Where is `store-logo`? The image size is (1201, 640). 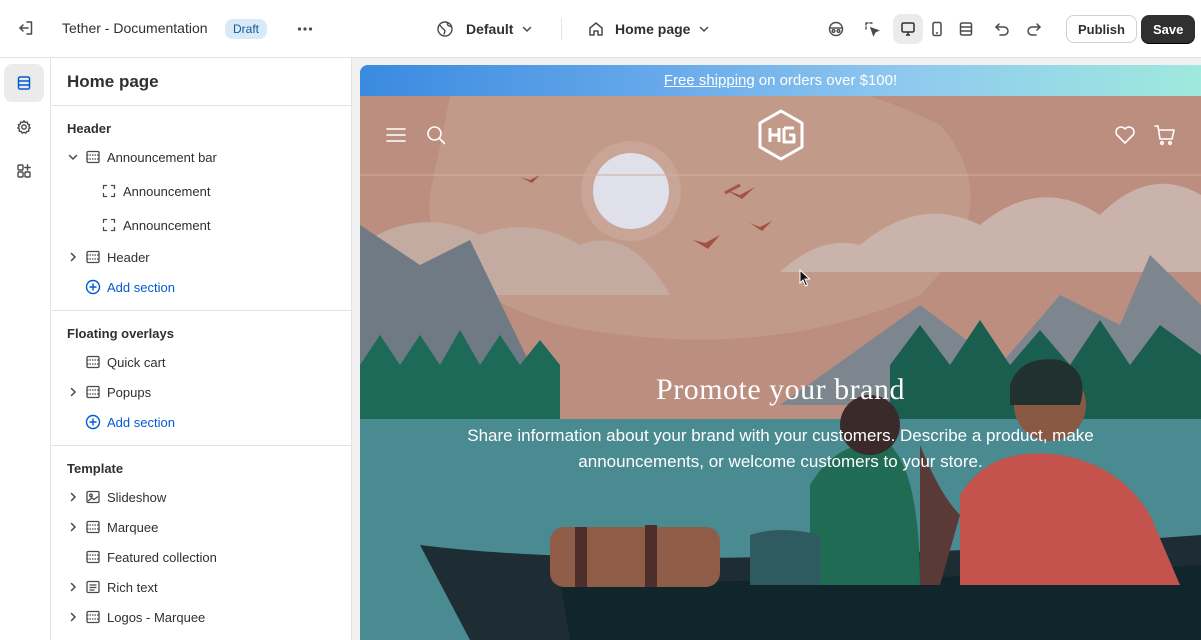
store-logo is located at coordinates (781, 135).